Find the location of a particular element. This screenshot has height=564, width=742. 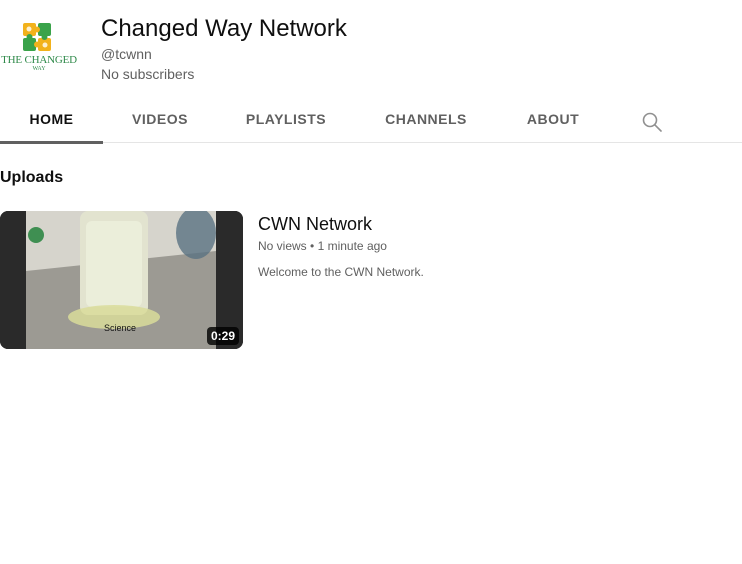

video-duration-badge: 0:29 is located at coordinates (222, 336).